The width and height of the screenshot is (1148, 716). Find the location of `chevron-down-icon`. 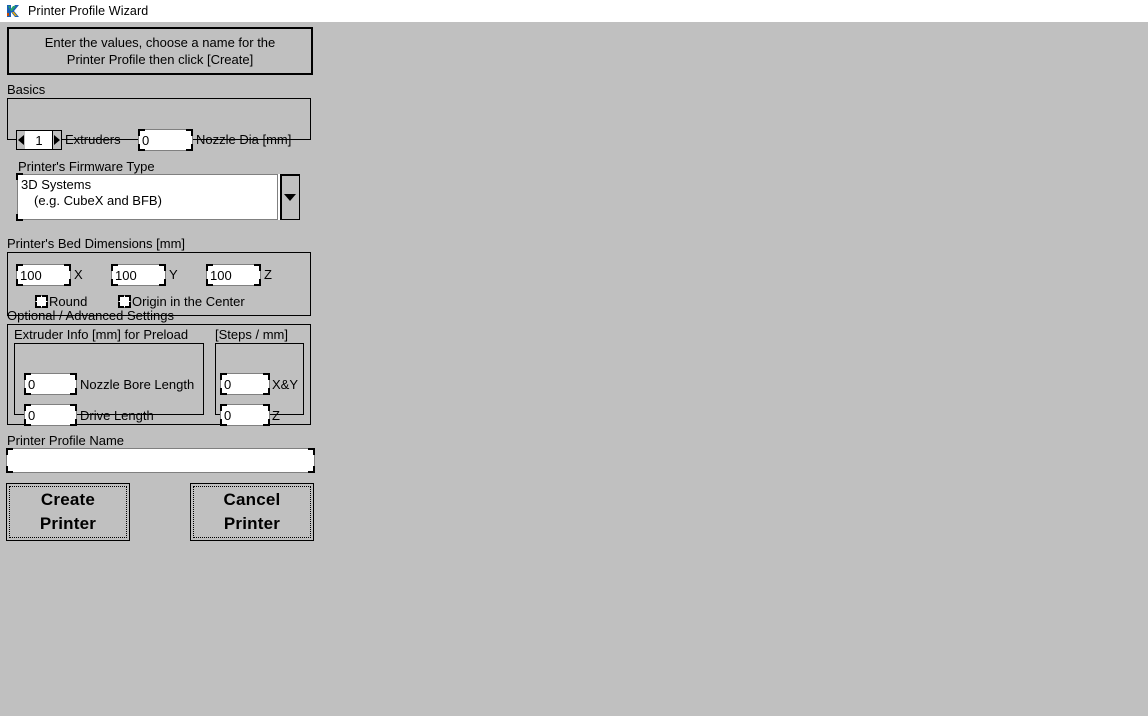

chevron-down-icon is located at coordinates (290, 197).